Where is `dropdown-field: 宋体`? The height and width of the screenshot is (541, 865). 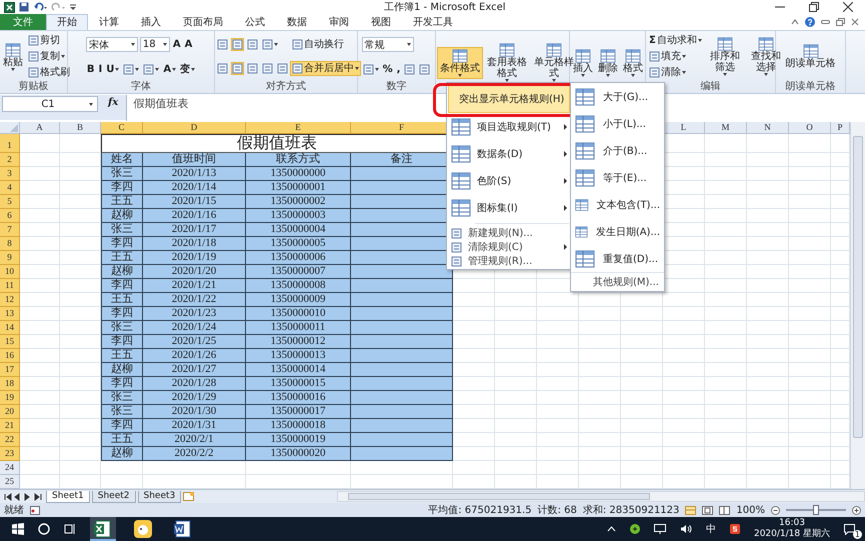
dropdown-field: 宋体 is located at coordinates (112, 44).